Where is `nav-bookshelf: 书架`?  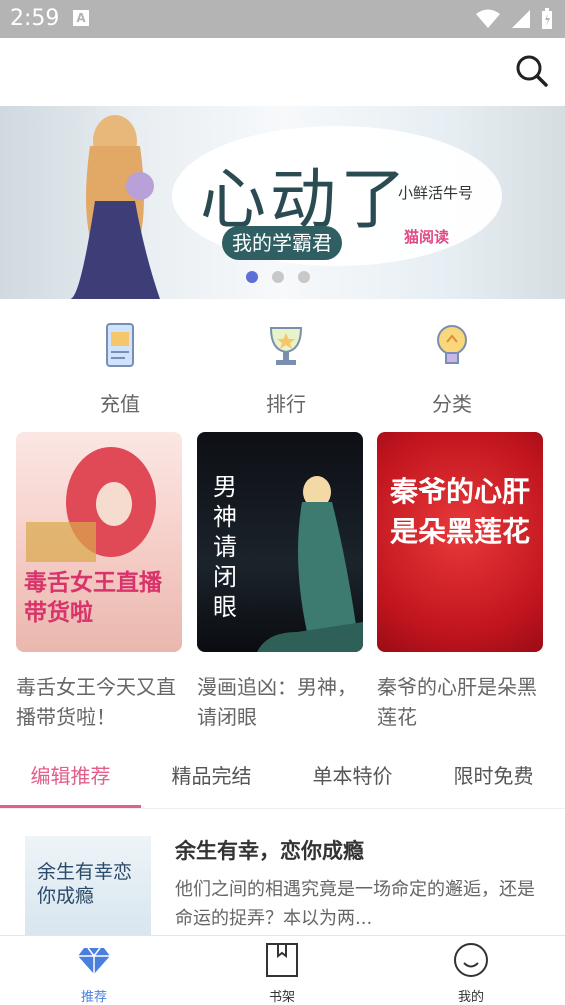 nav-bookshelf: 书架 is located at coordinates (282, 973).